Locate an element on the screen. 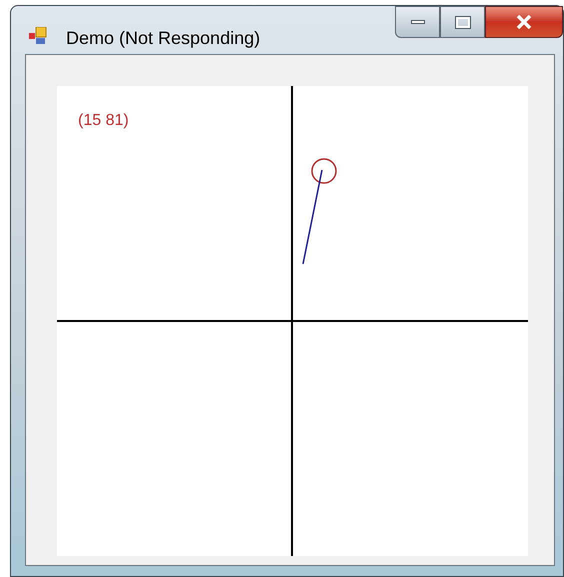 The width and height of the screenshot is (564, 577). maximize-icon is located at coordinates (463, 22).